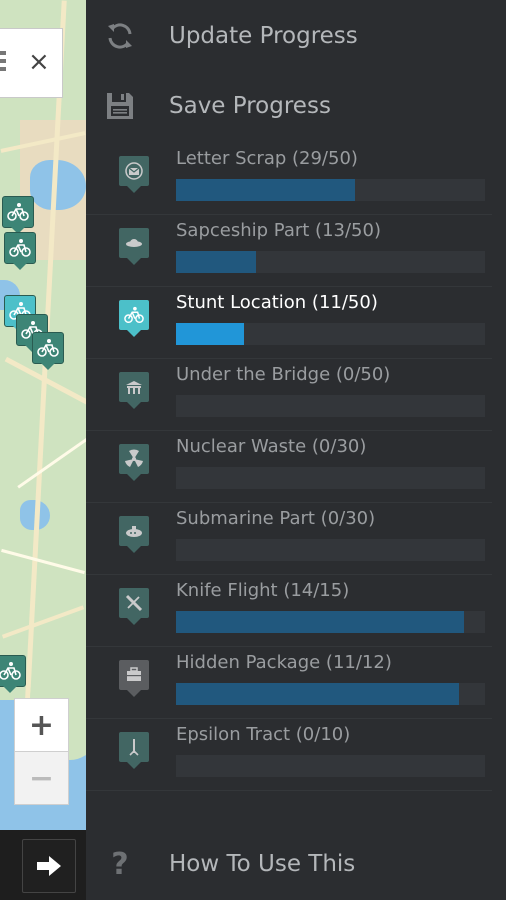 The image size is (506, 900). I want to click on plane-icon, so click(134, 603).